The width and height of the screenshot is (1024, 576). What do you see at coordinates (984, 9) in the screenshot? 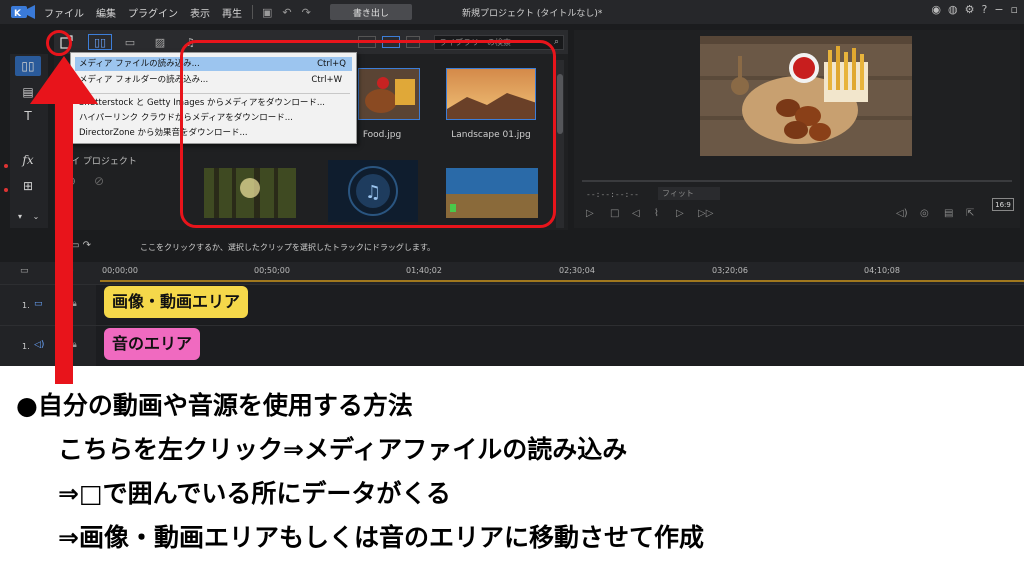
I see `help-button: ?` at bounding box center [984, 9].